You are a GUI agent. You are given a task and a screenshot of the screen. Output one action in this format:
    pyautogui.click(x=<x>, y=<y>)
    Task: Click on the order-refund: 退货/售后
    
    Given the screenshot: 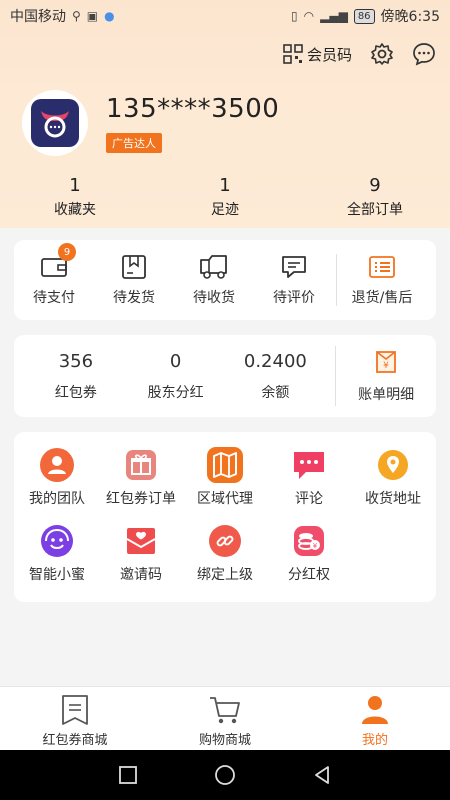 What is the action you would take?
    pyautogui.click(x=382, y=280)
    